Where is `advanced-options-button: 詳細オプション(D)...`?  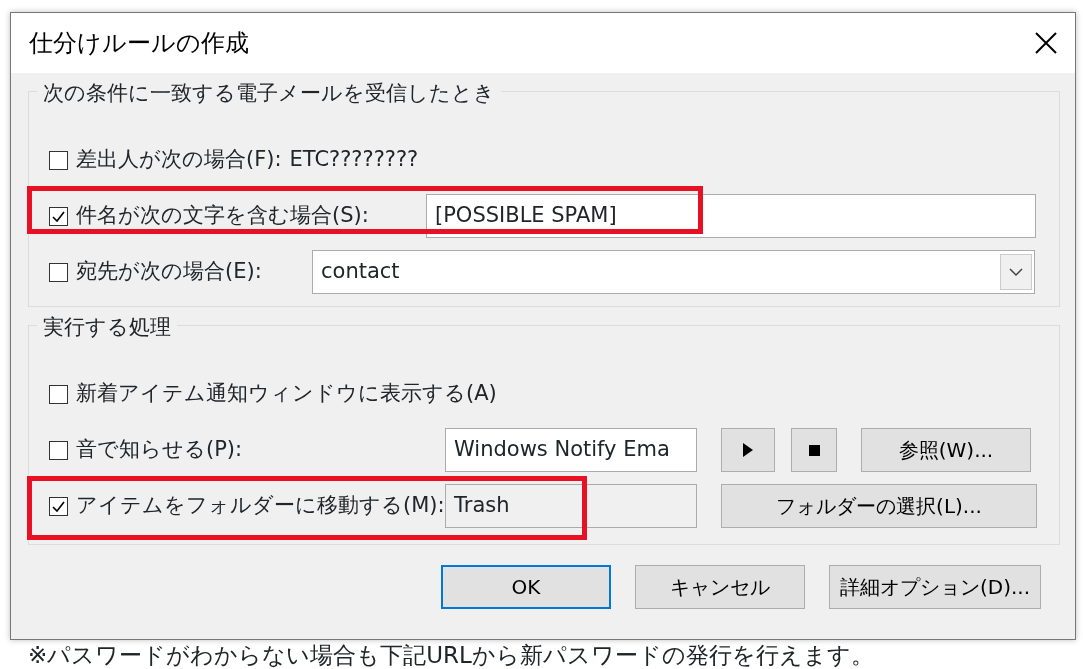
advanced-options-button: 詳細オプション(D)... is located at coordinates (934, 587).